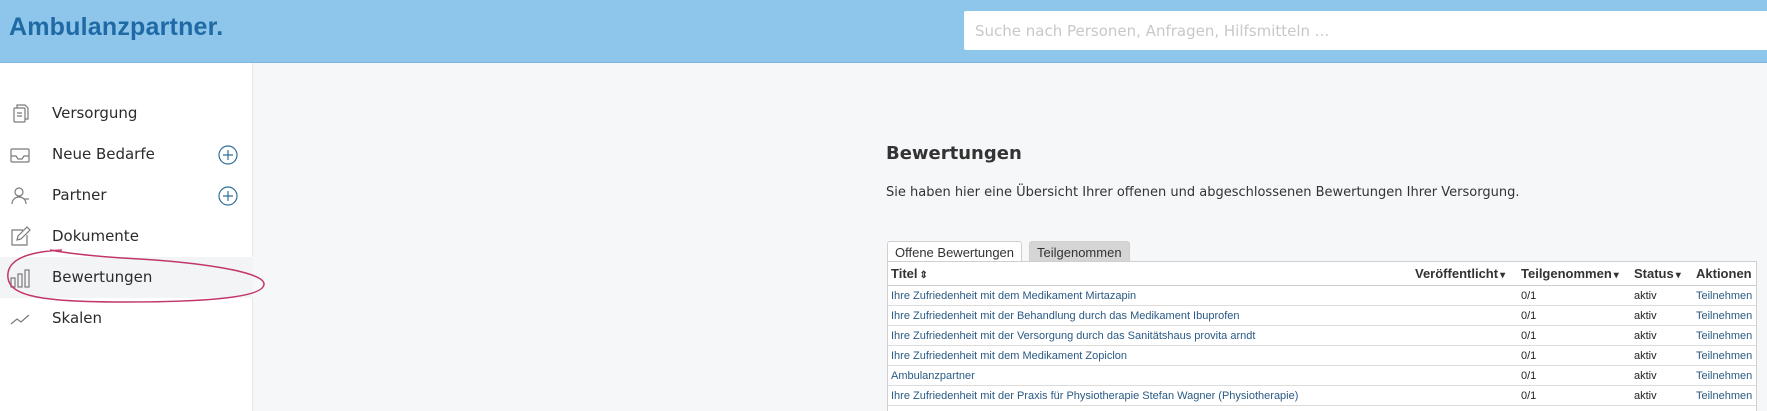 The width and height of the screenshot is (1767, 411). What do you see at coordinates (21, 113) in the screenshot?
I see `documents-icon` at bounding box center [21, 113].